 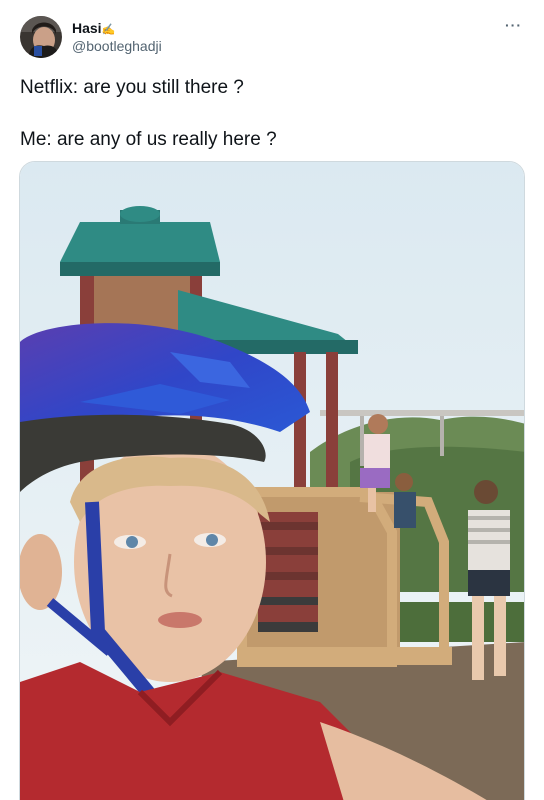 I want to click on avatar, so click(x=41, y=37).